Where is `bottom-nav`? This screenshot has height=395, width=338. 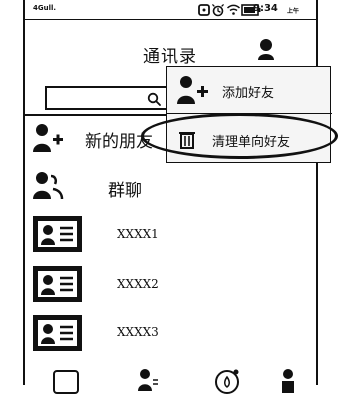 bottom-nav is located at coordinates (170, 377).